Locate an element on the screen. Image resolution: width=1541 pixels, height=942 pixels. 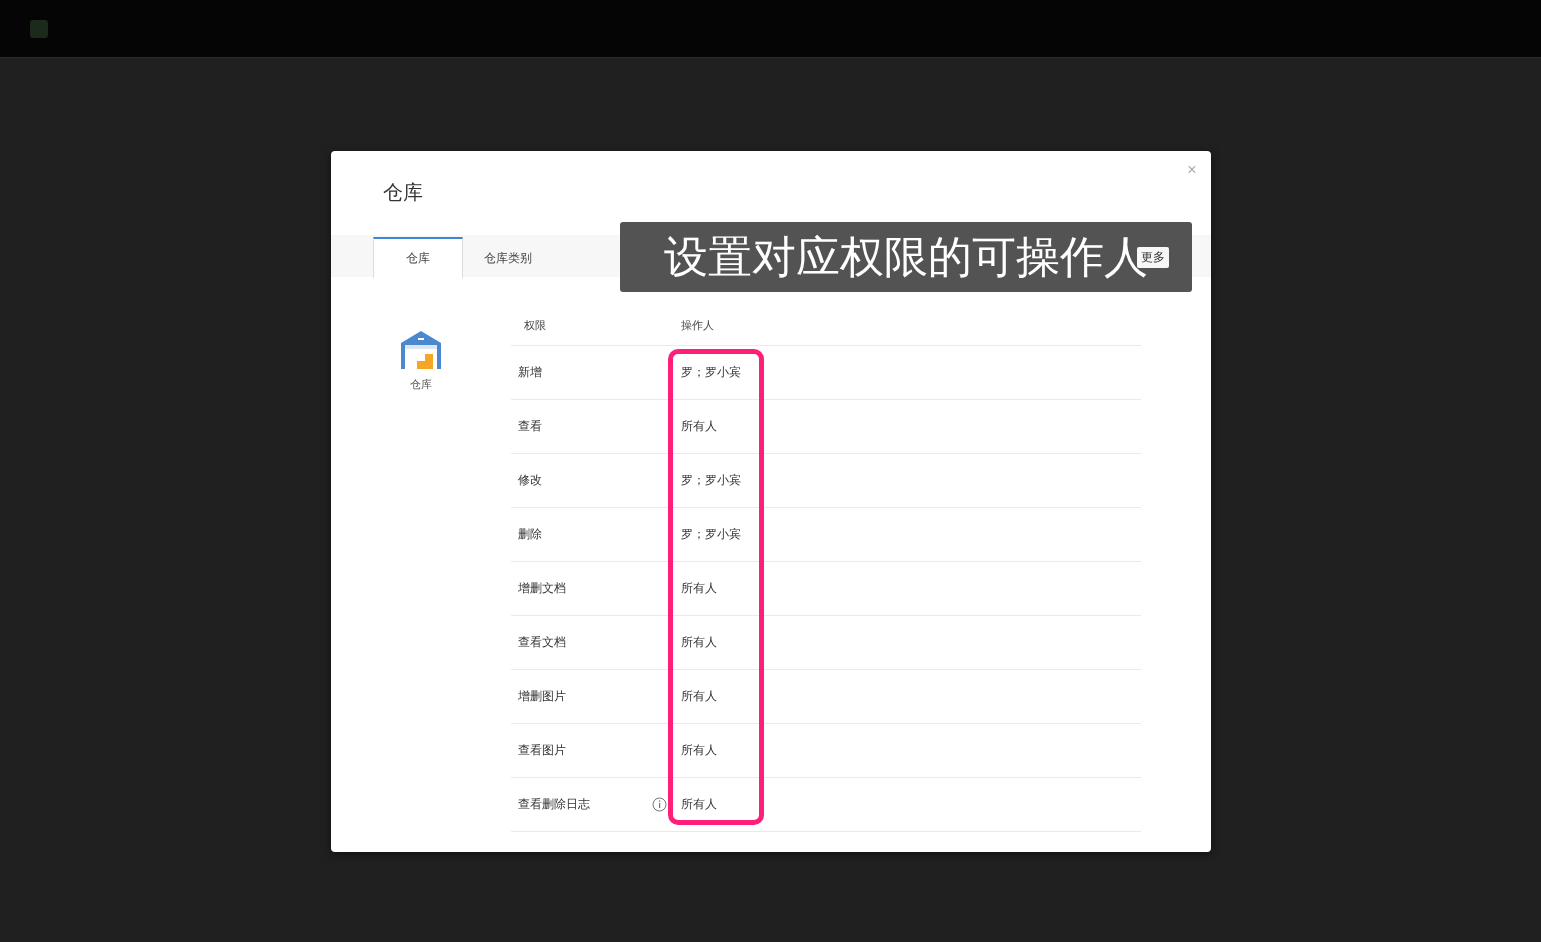
permission-cell: 查看文档 is located at coordinates (541, 642).